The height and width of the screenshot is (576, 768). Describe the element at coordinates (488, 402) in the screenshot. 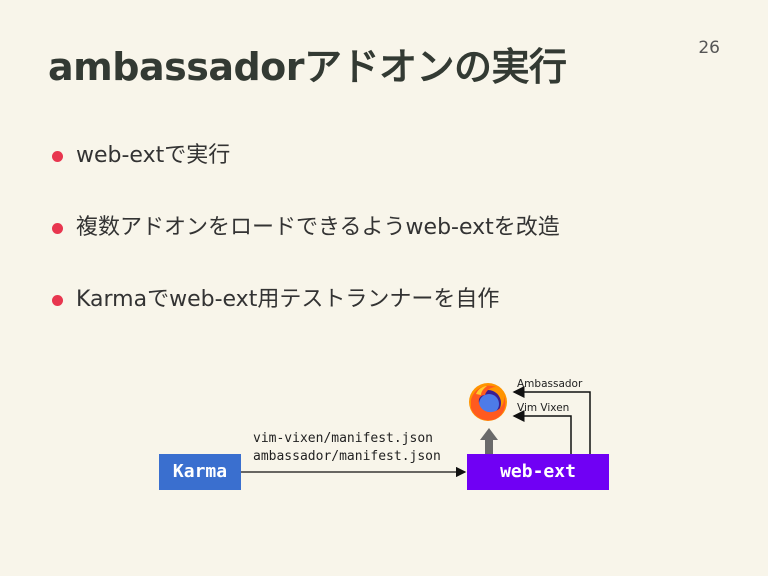

I see `firefox-icon` at that location.